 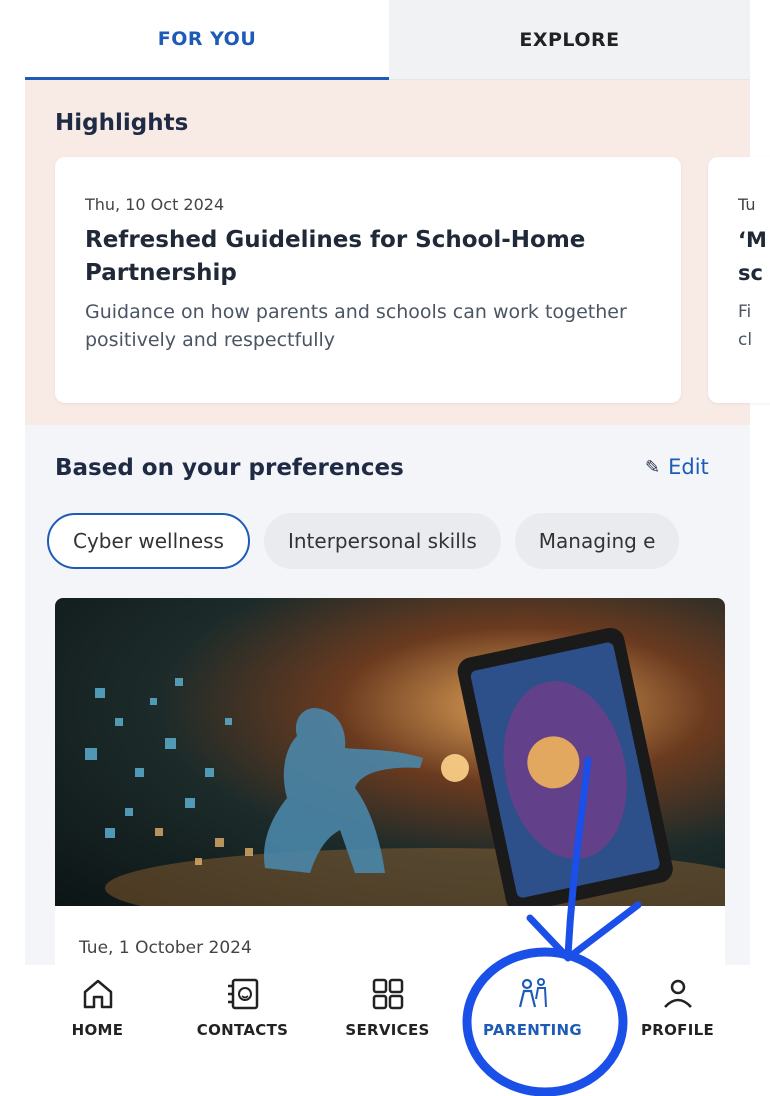 I want to click on profile-icon, so click(x=677, y=993).